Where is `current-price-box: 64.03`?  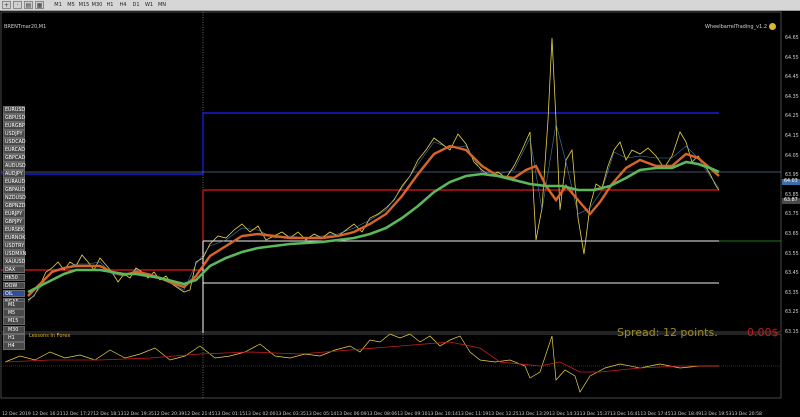
current-price-box: 64.03 is located at coordinates (791, 182).